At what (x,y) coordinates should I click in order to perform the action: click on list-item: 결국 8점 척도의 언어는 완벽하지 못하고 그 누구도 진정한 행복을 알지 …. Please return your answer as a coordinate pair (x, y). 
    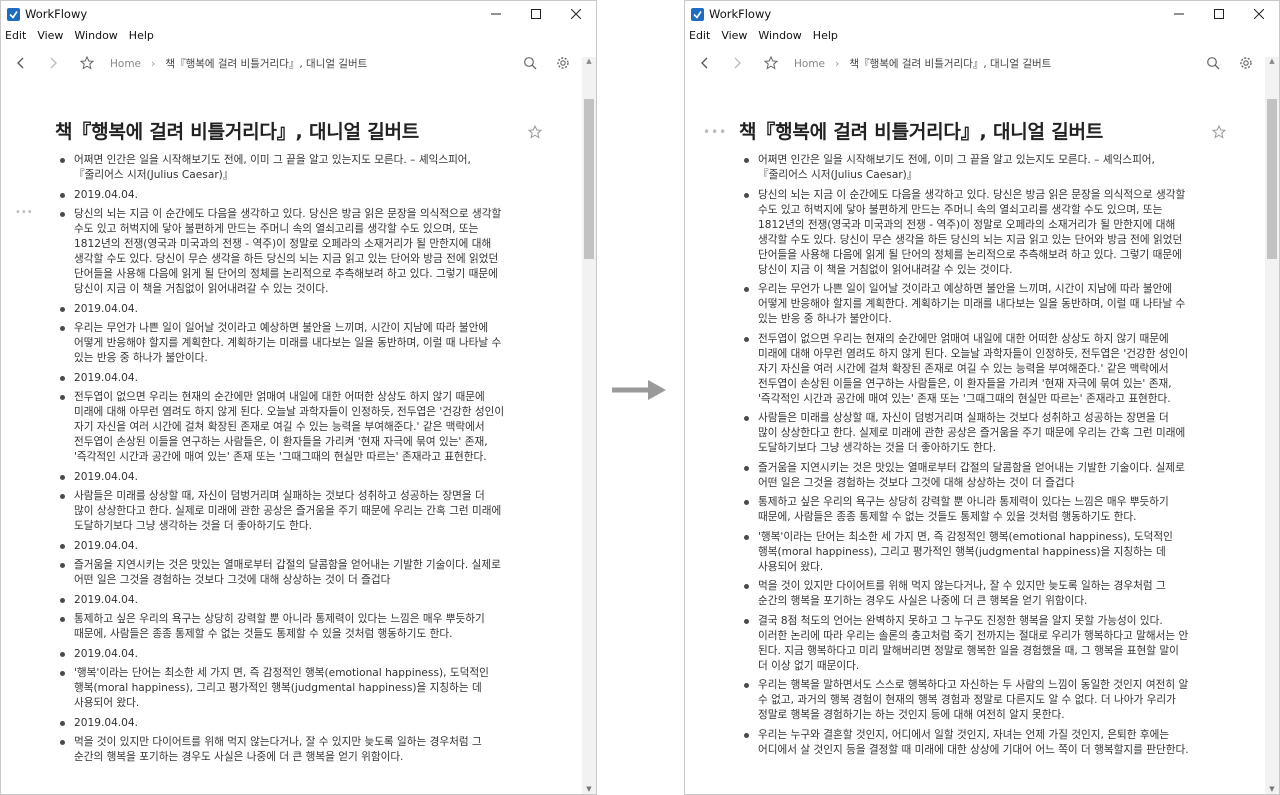
    Looking at the image, I should click on (965, 644).